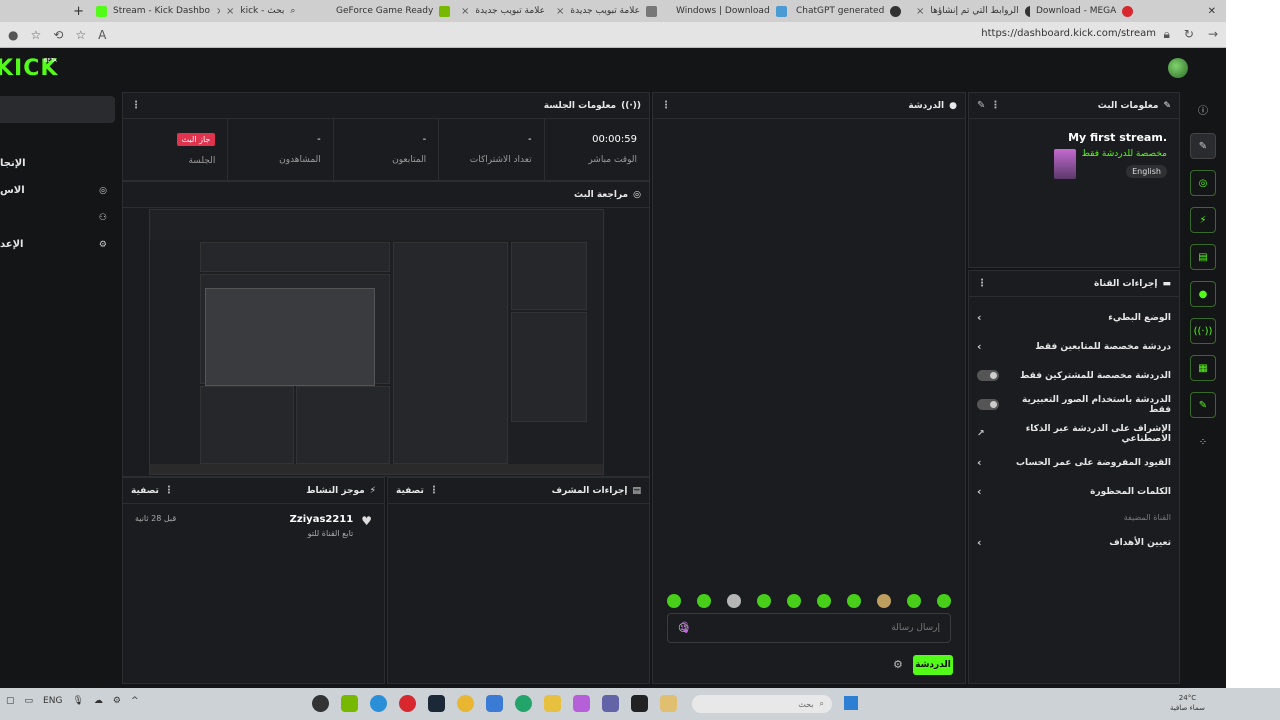 The image size is (1280, 720). I want to click on obs-app-icon, so click(320, 703).